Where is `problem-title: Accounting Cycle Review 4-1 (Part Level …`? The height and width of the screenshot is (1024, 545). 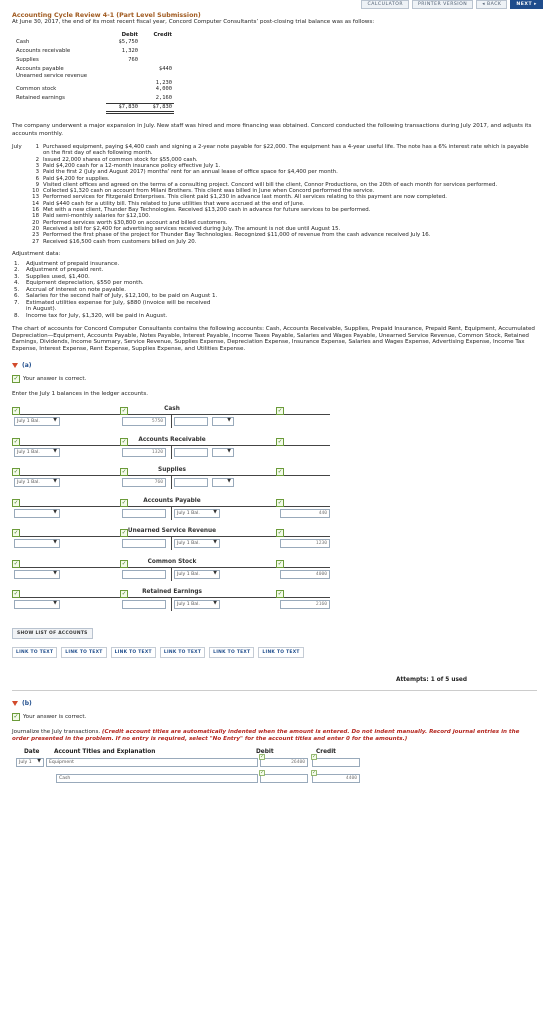 problem-title: Accounting Cycle Review 4-1 (Part Level … is located at coordinates (106, 15).